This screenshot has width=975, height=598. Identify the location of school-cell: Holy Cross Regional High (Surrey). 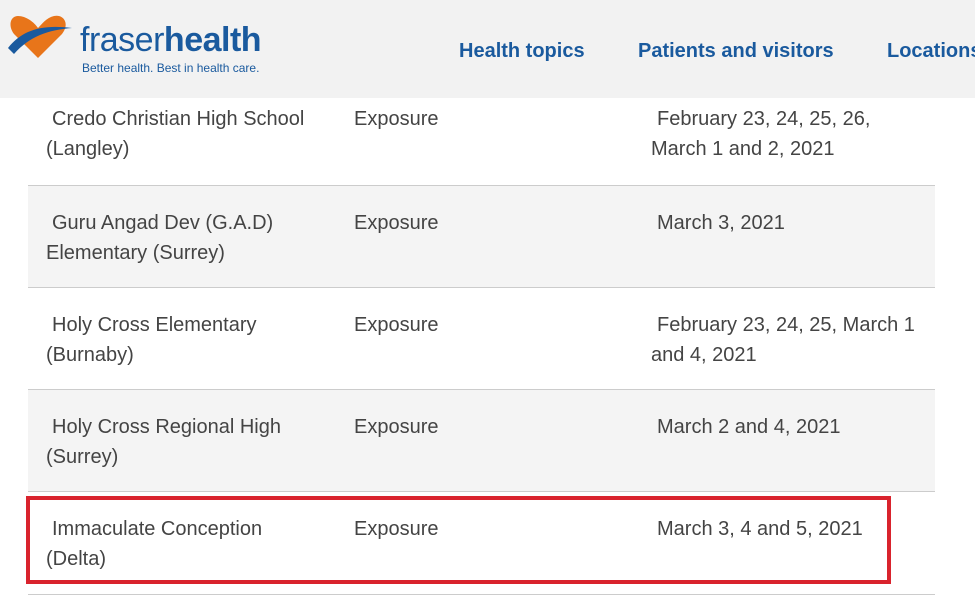
(163, 442).